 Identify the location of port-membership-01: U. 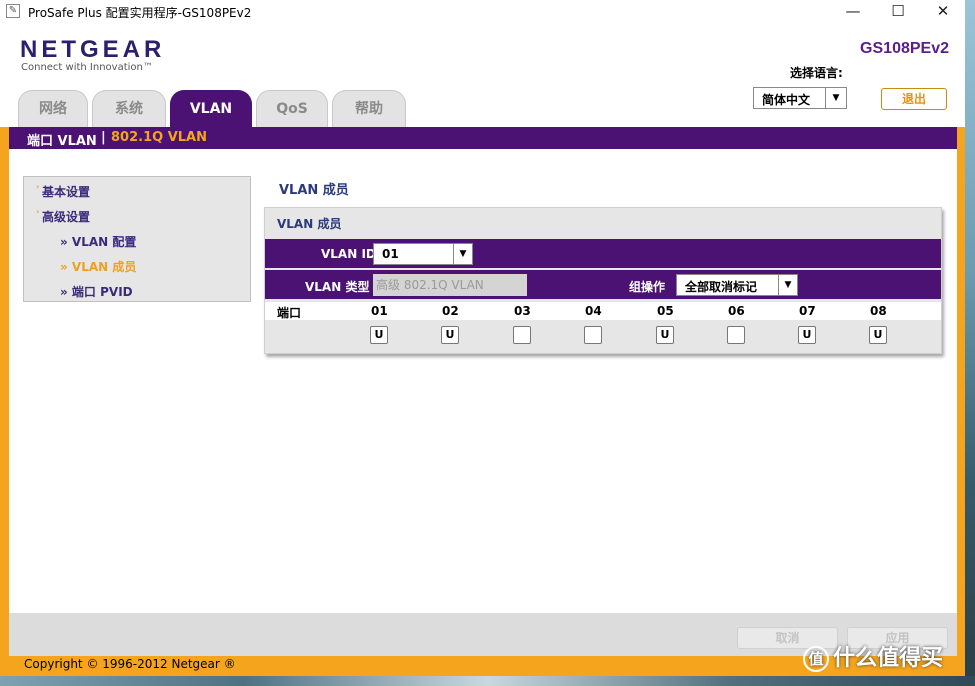
(379, 335).